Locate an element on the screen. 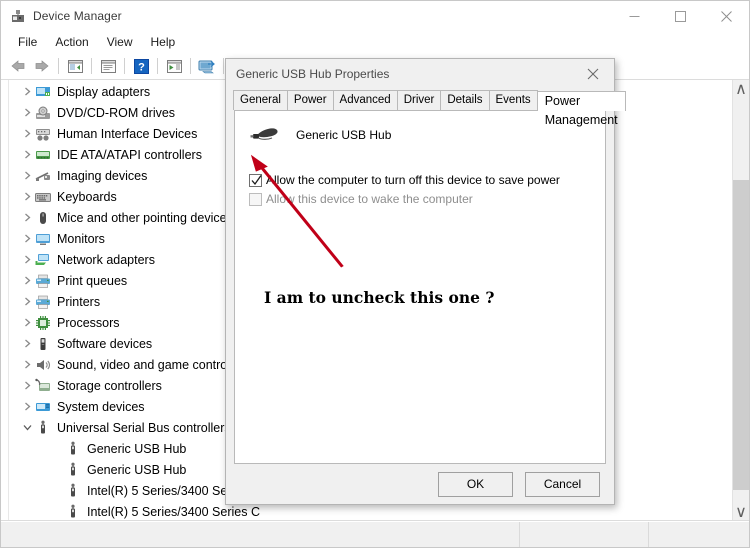  dialog-button-row: OK Cancel is located at coordinates (420, 484).